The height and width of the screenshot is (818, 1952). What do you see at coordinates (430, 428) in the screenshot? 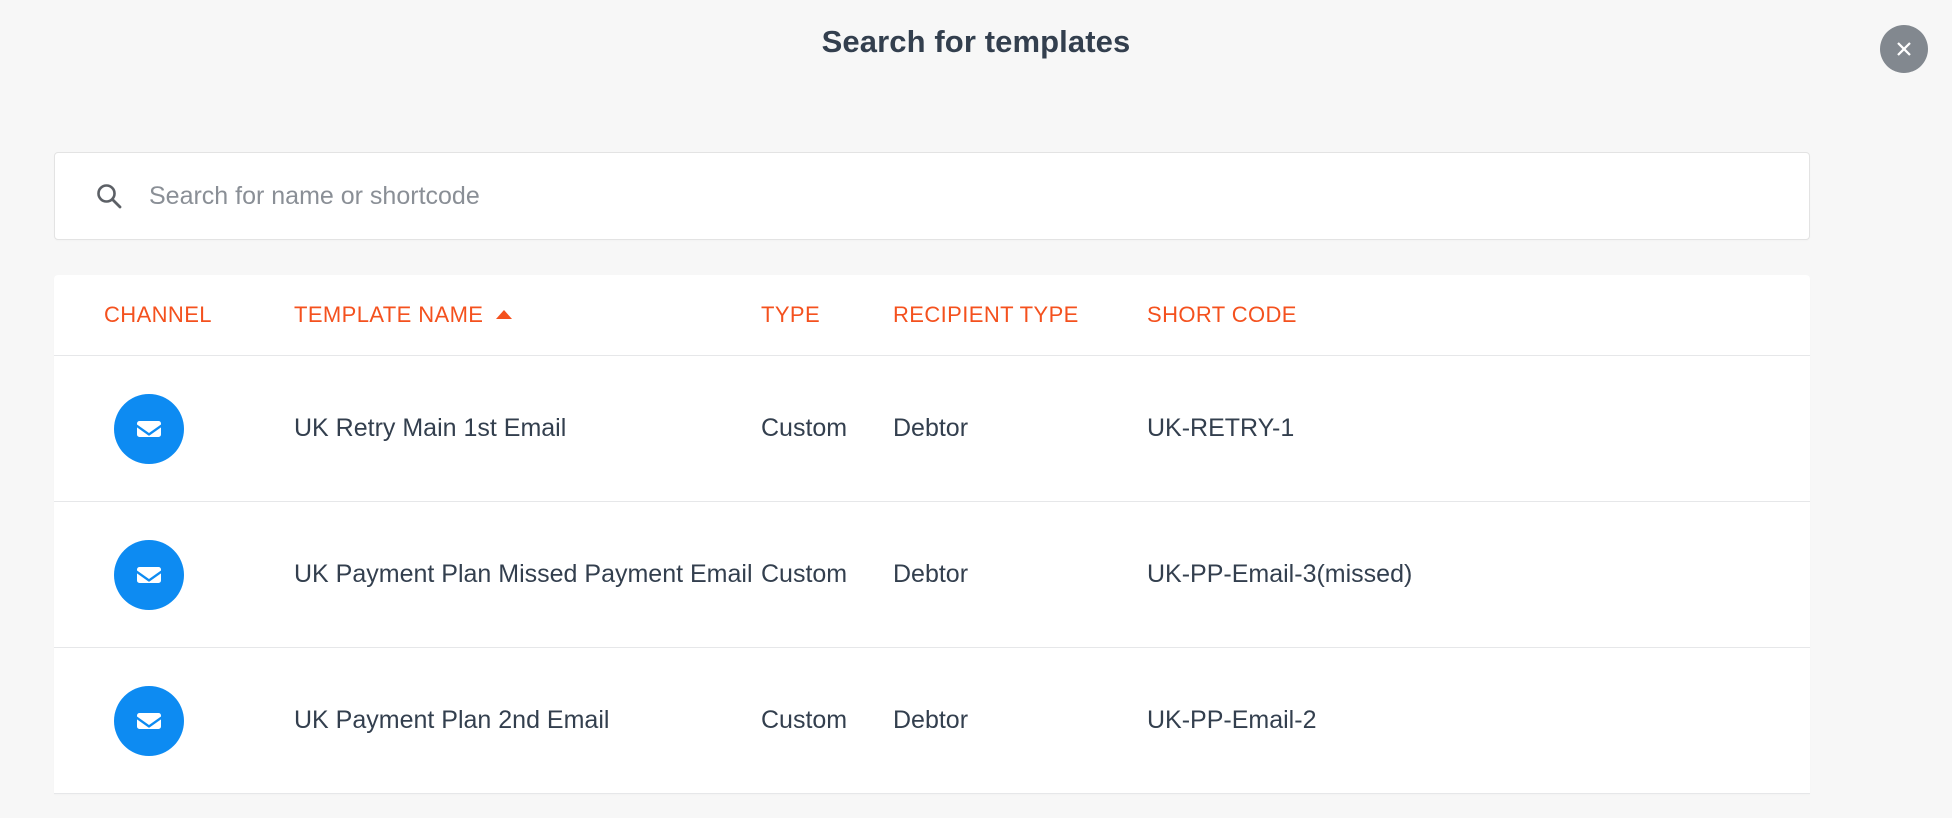
I see `cell-template-name: UK Retry Main 1st Email` at bounding box center [430, 428].